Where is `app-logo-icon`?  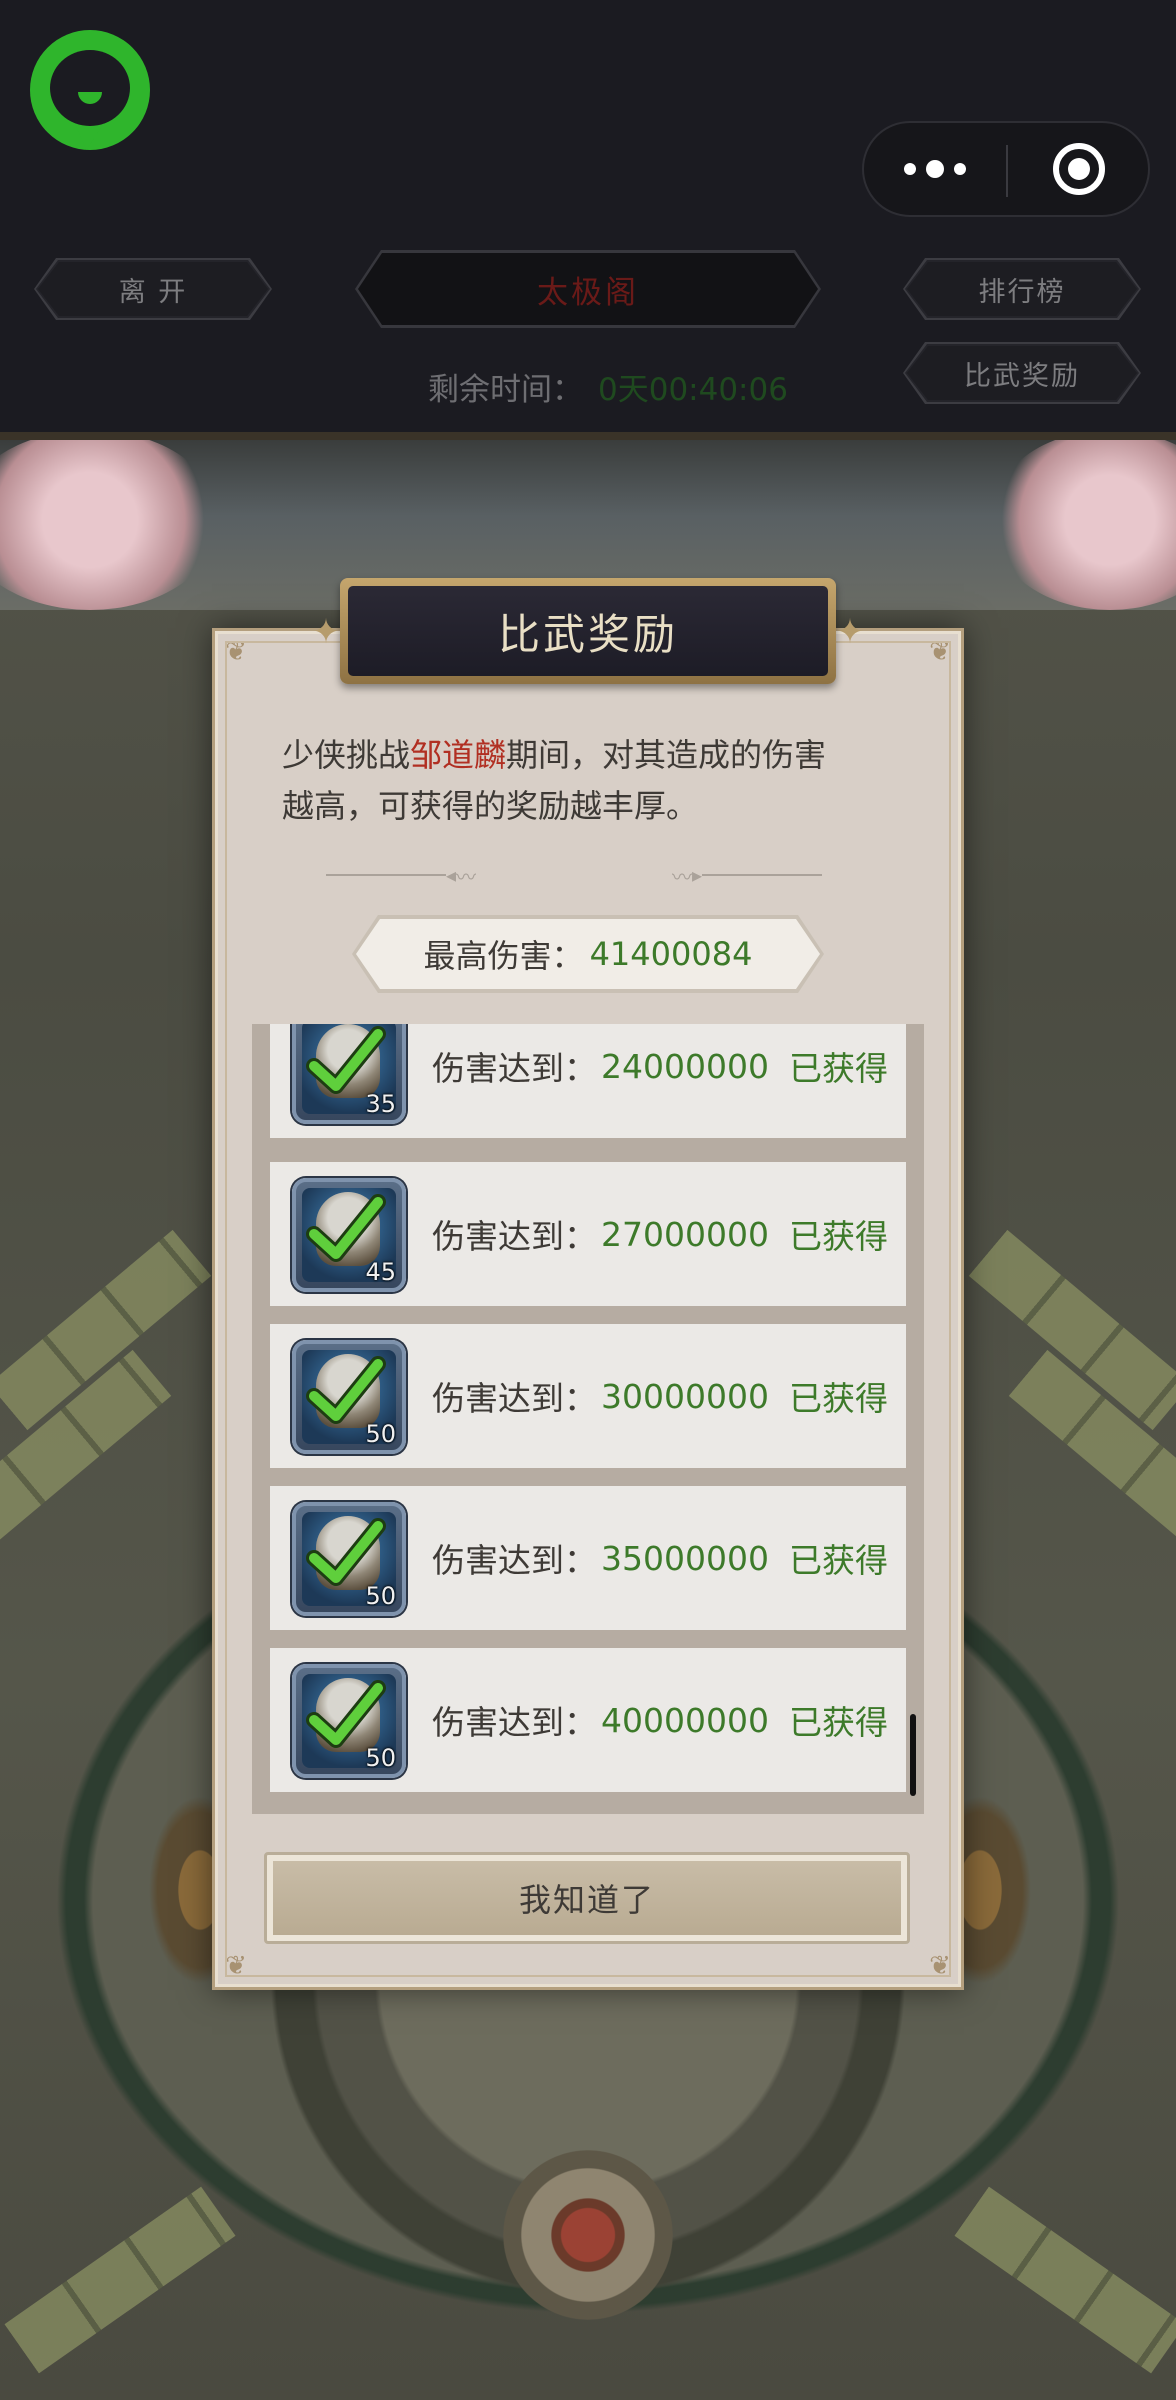 app-logo-icon is located at coordinates (90, 90).